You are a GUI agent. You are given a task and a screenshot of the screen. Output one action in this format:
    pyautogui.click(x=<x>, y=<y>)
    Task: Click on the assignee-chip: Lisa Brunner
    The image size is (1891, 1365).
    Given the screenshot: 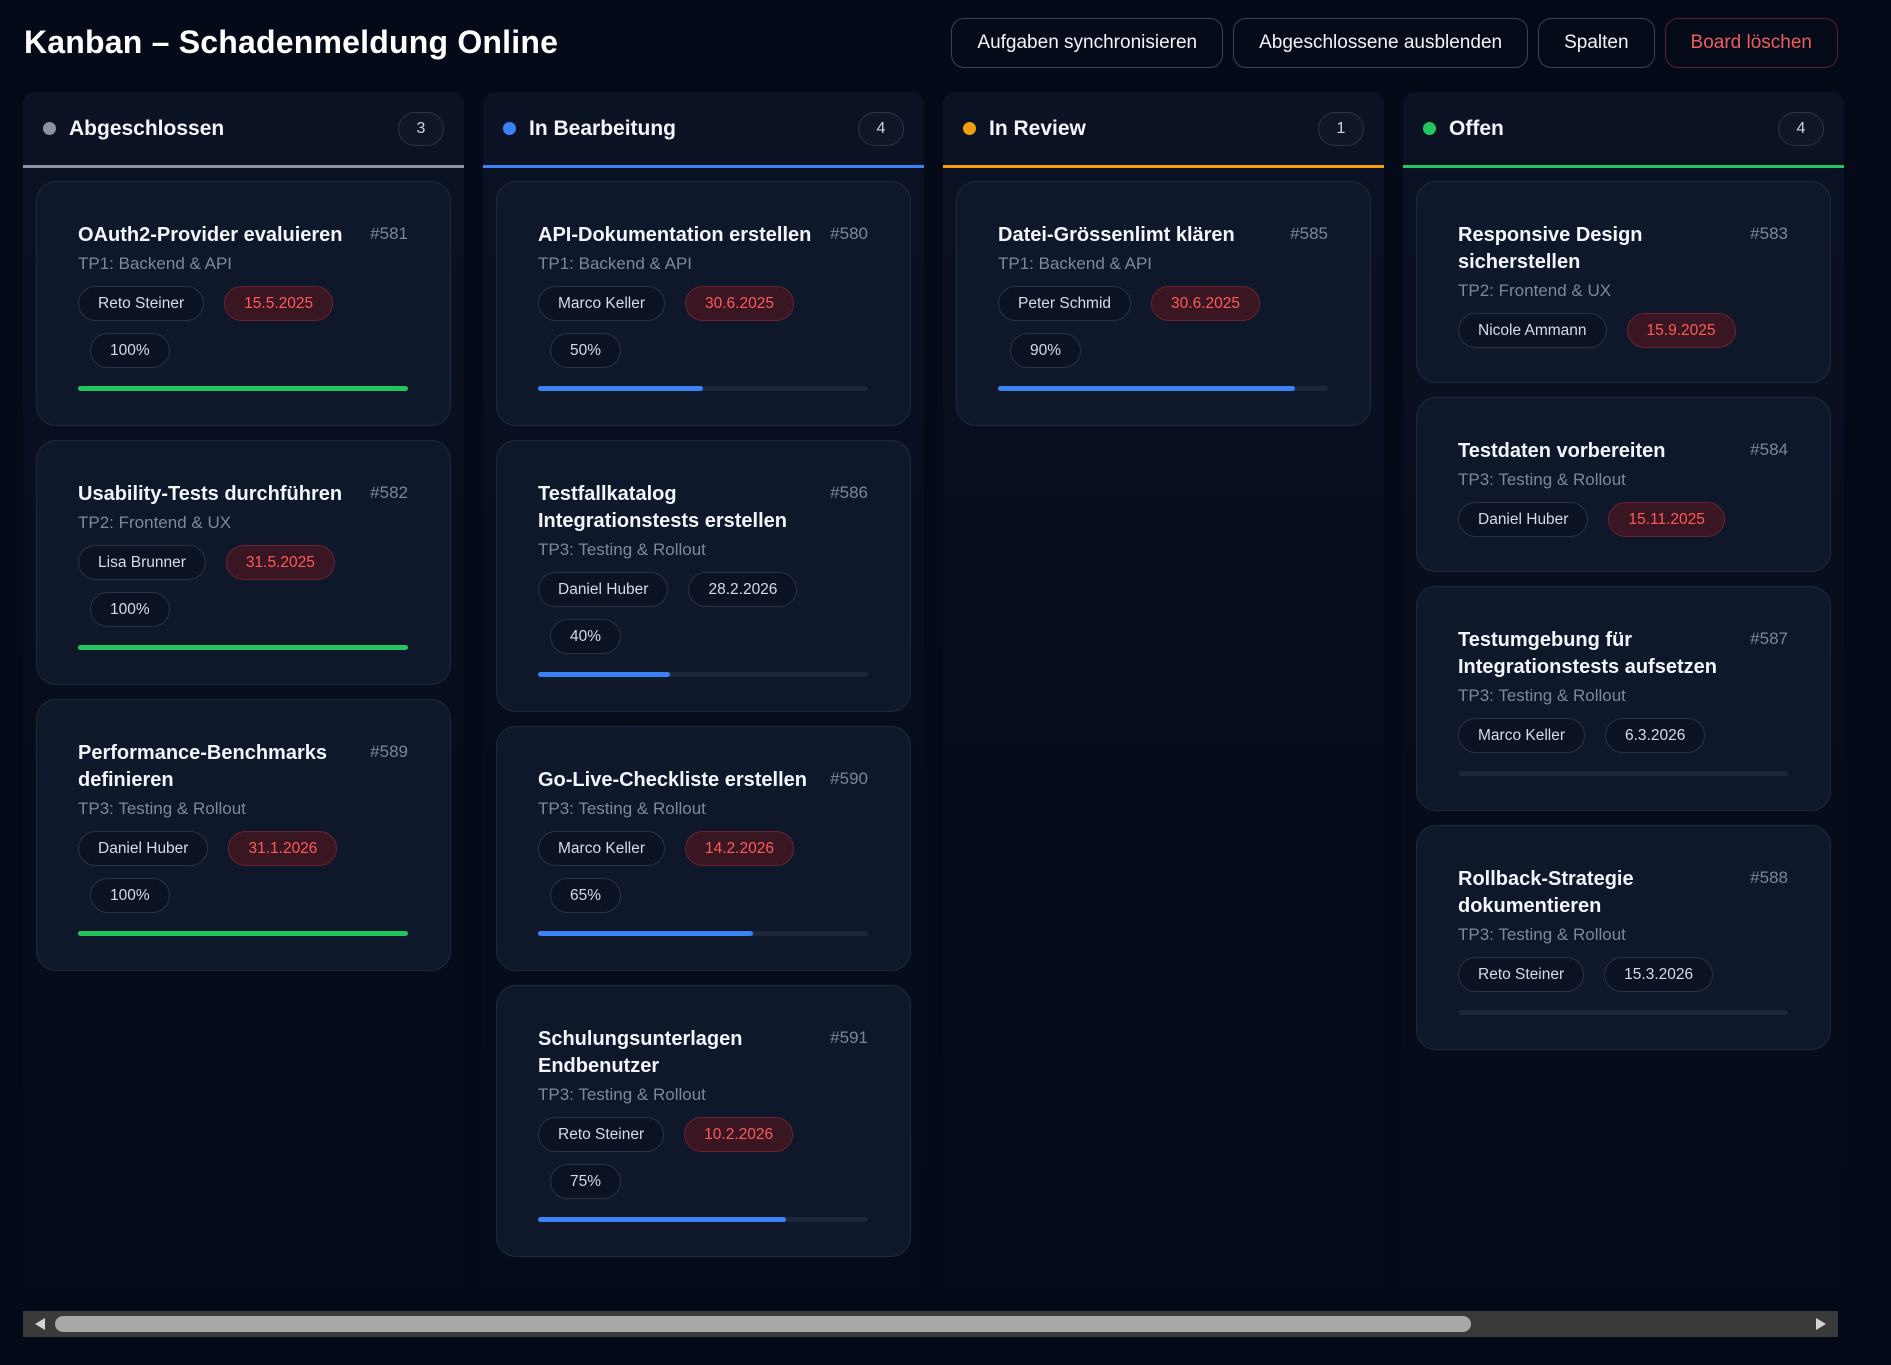 What is the action you would take?
    pyautogui.click(x=142, y=562)
    